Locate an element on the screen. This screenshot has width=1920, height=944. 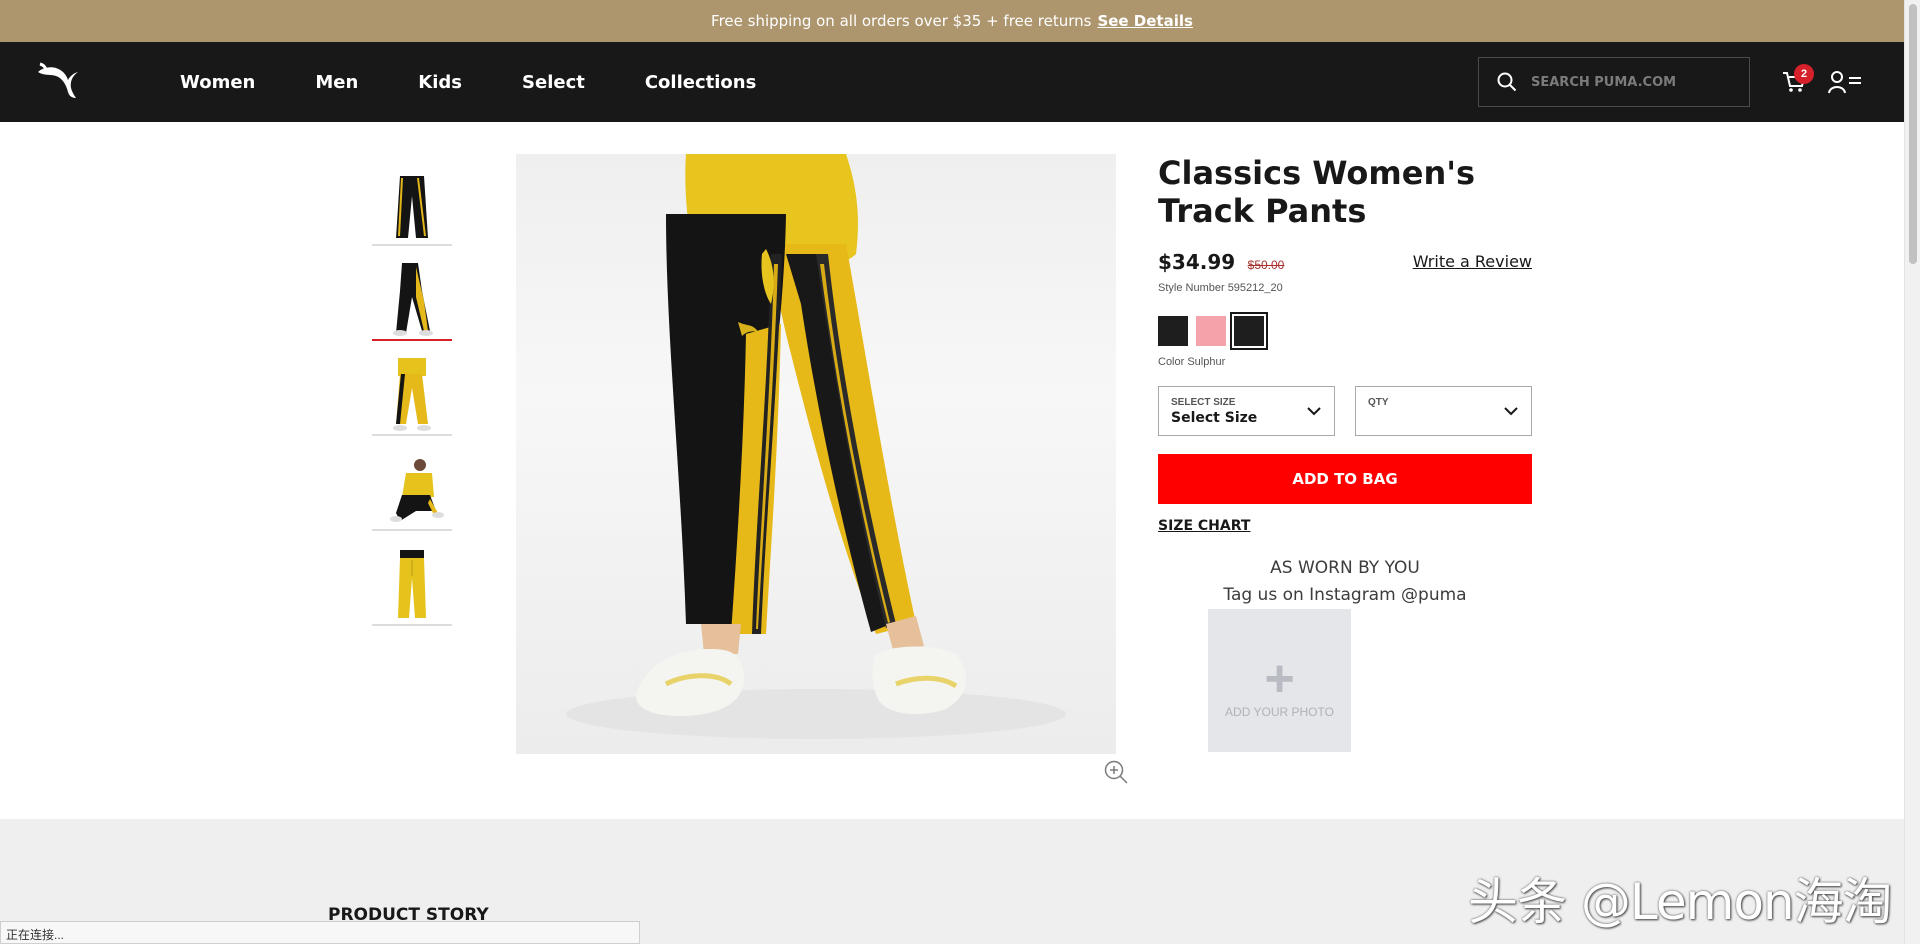
color-swatches is located at coordinates (1345, 331).